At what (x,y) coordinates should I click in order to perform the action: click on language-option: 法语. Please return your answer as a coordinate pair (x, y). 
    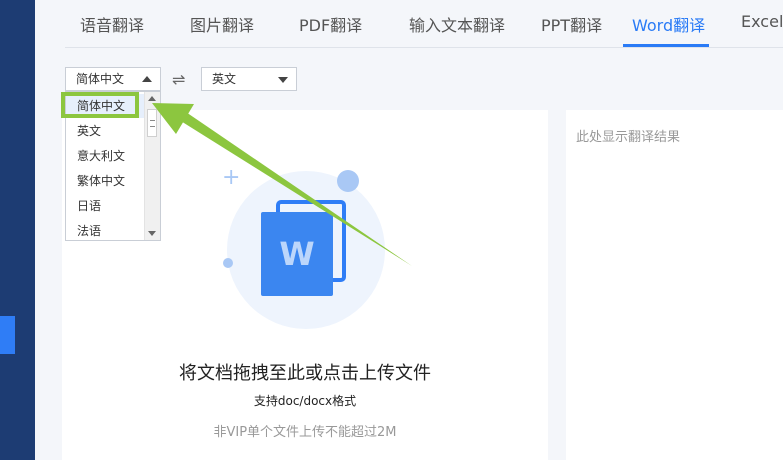
    Looking at the image, I should click on (106, 229).